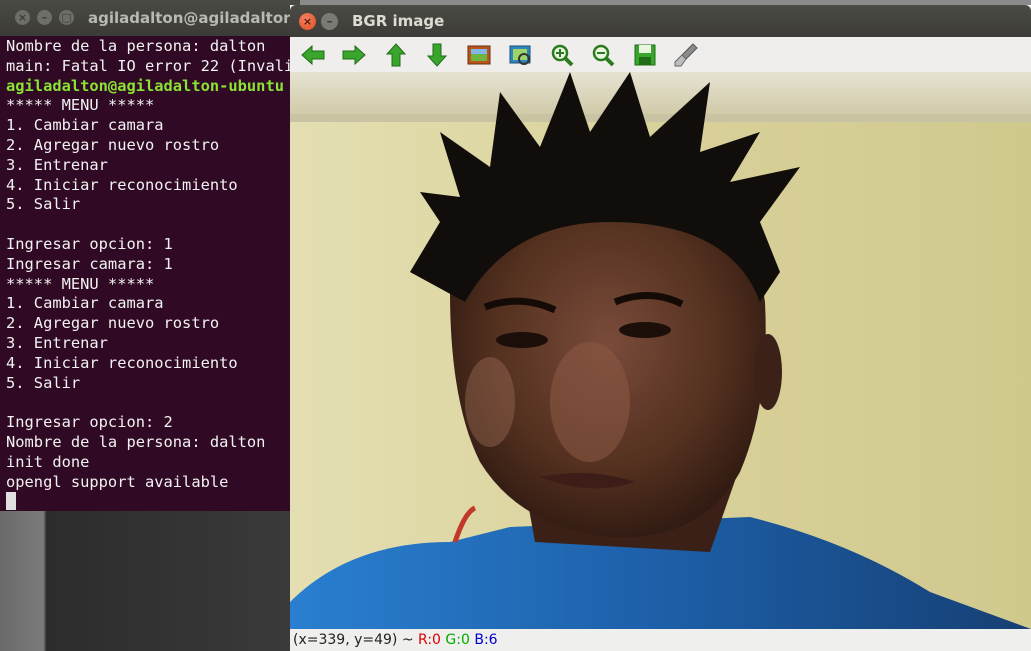 The width and height of the screenshot is (1031, 651). I want to click on image-window-title: BGR image, so click(398, 21).